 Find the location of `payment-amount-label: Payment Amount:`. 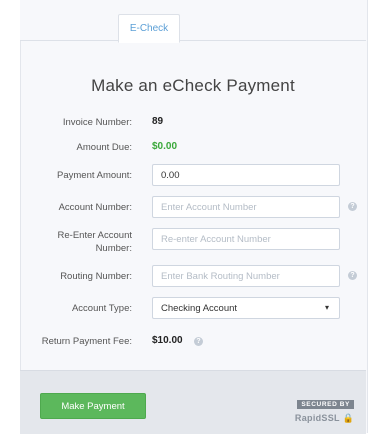

payment-amount-label: Payment Amount: is located at coordinates (94, 175).